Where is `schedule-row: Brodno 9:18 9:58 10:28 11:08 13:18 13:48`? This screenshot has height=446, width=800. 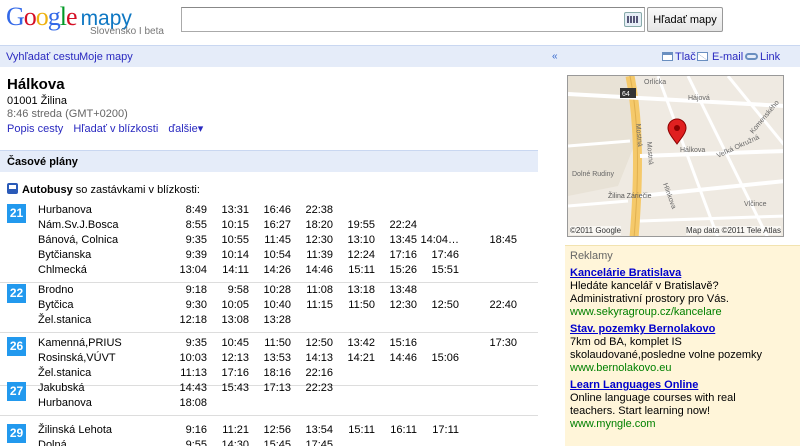 schedule-row: Brodno 9:18 9:58 10:28 11:08 13:18 13:48 is located at coordinates (269, 290).